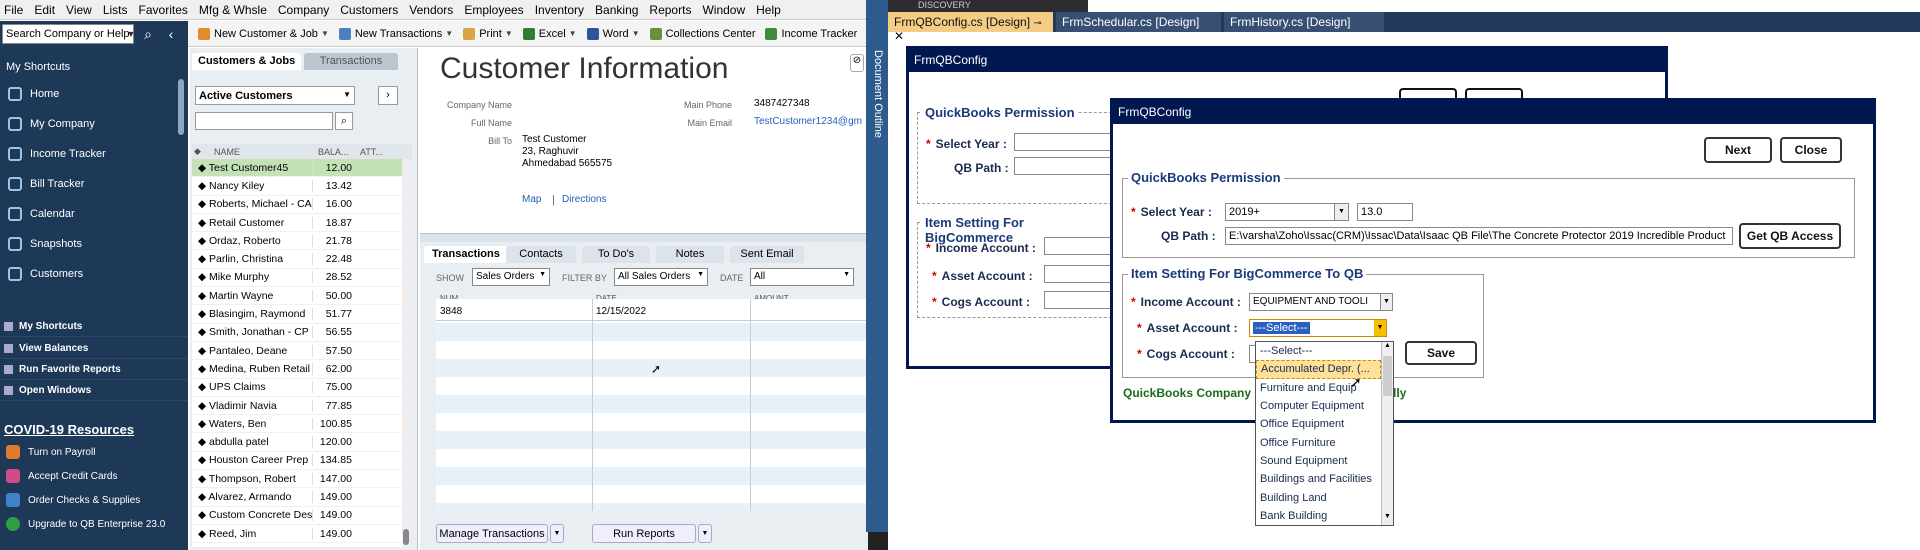 The height and width of the screenshot is (550, 1920). What do you see at coordinates (303, 10) in the screenshot?
I see `menu-company: Company` at bounding box center [303, 10].